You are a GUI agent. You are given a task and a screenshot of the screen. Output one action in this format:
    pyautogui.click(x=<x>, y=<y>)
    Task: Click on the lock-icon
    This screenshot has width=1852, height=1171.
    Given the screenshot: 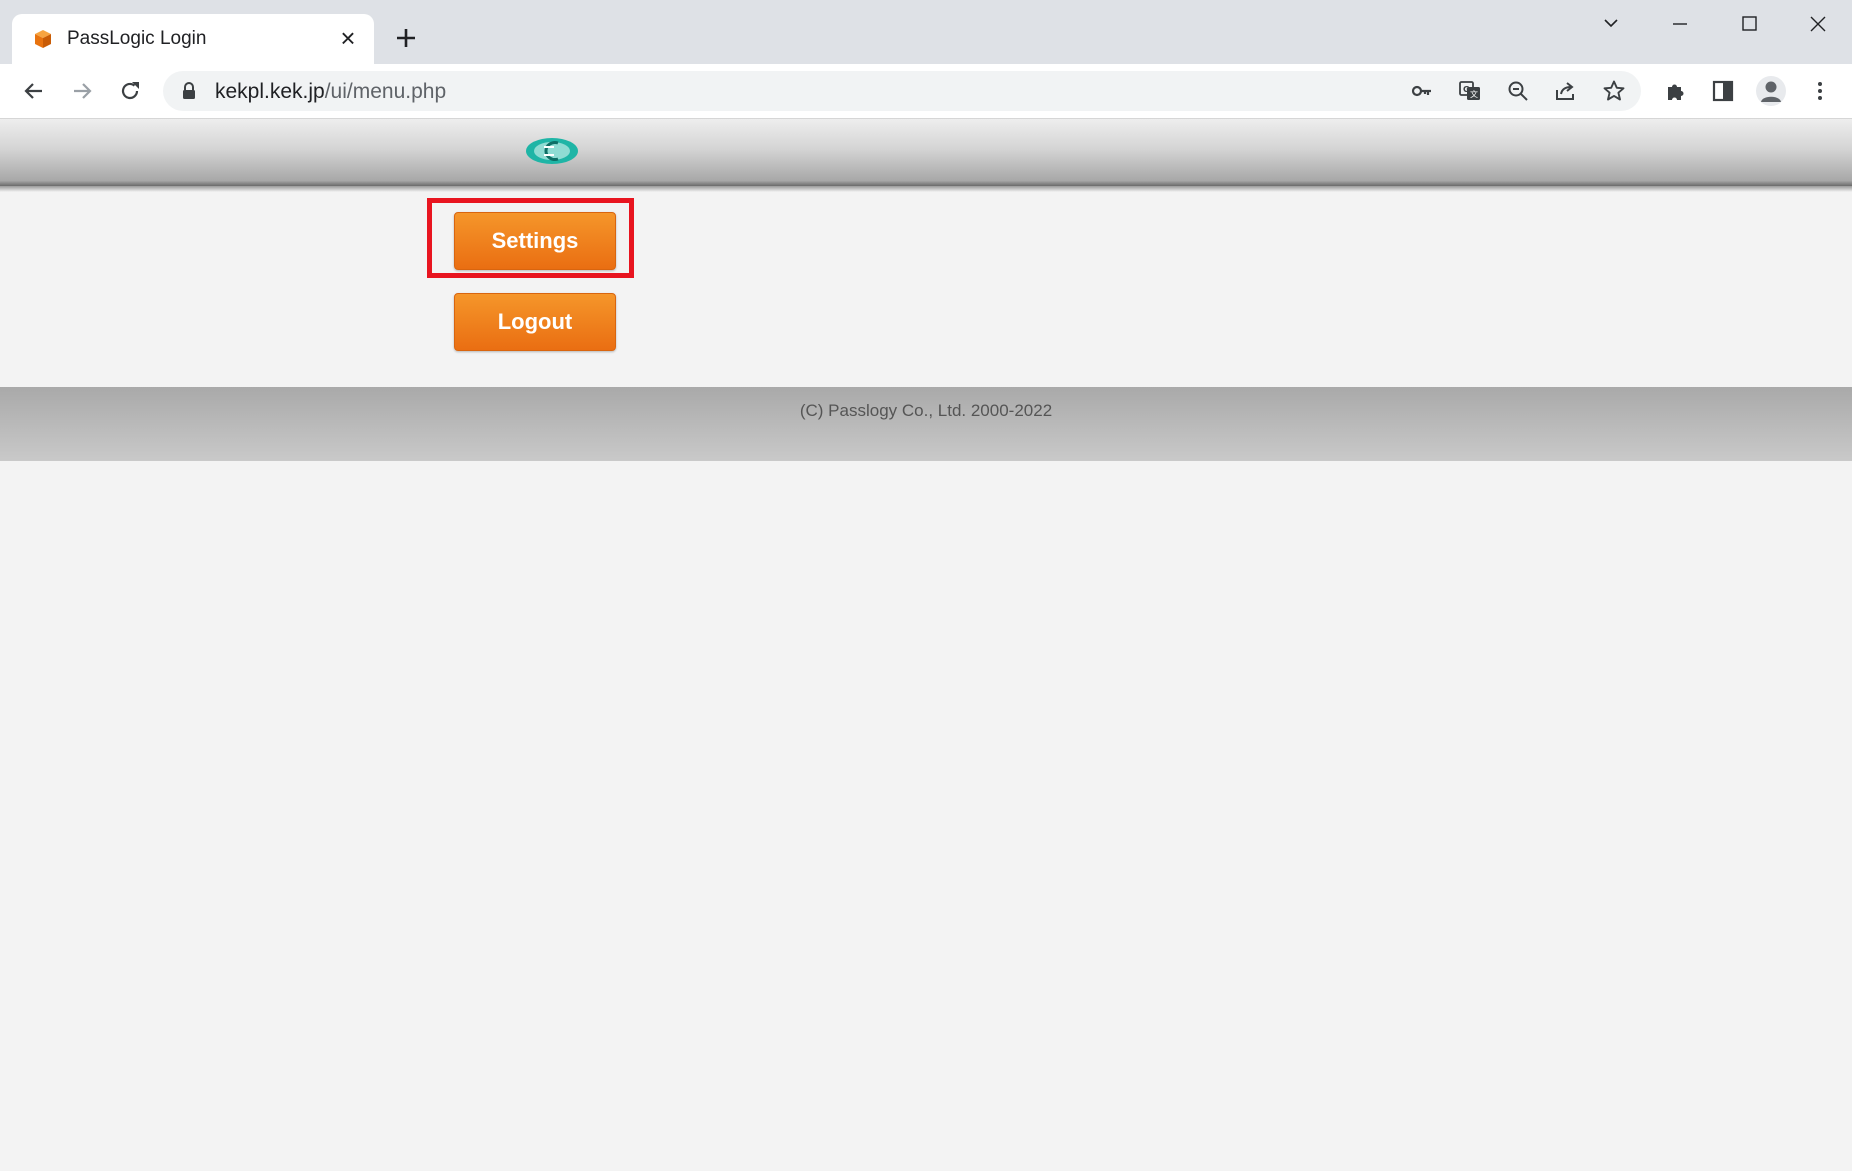 What is the action you would take?
    pyautogui.click(x=189, y=91)
    